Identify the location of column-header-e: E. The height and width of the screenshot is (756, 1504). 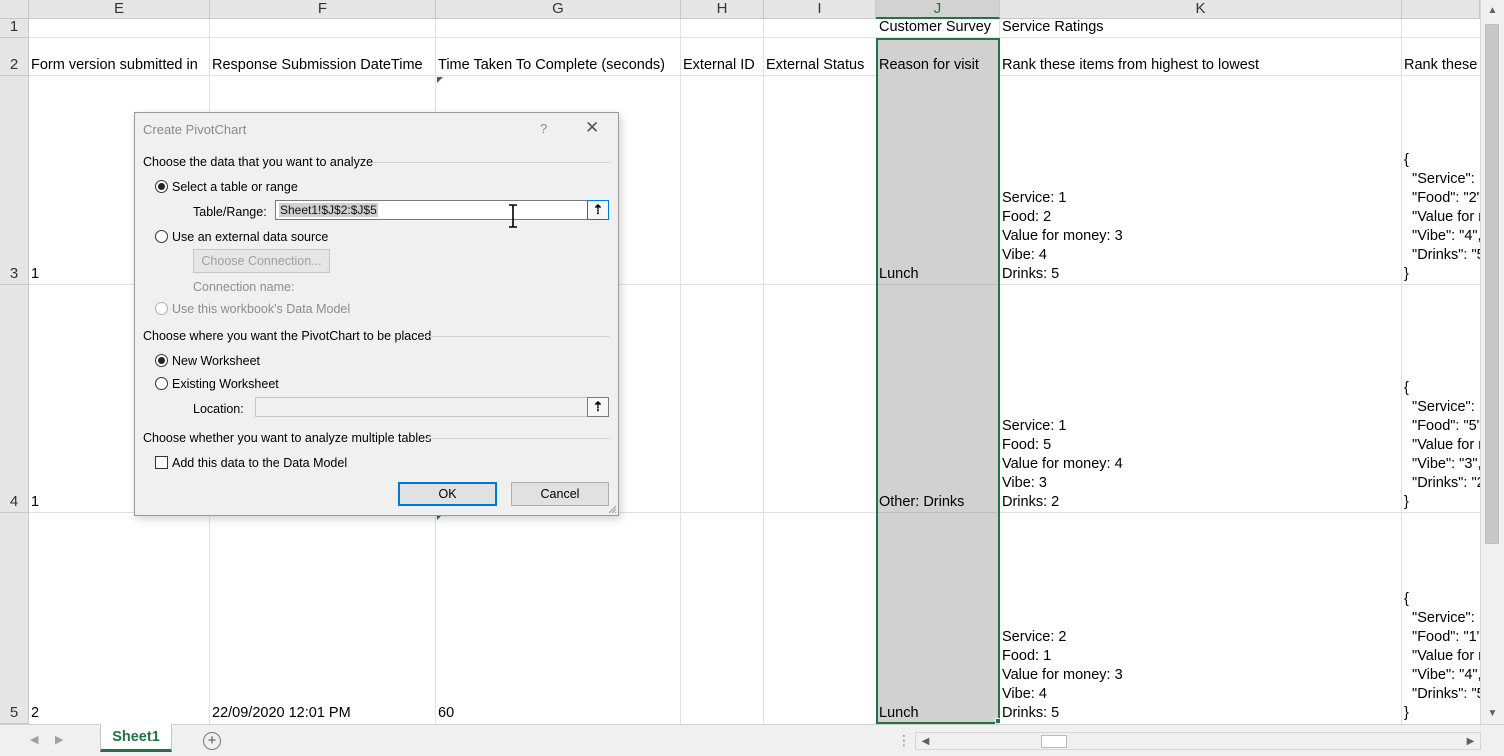
(119, 9).